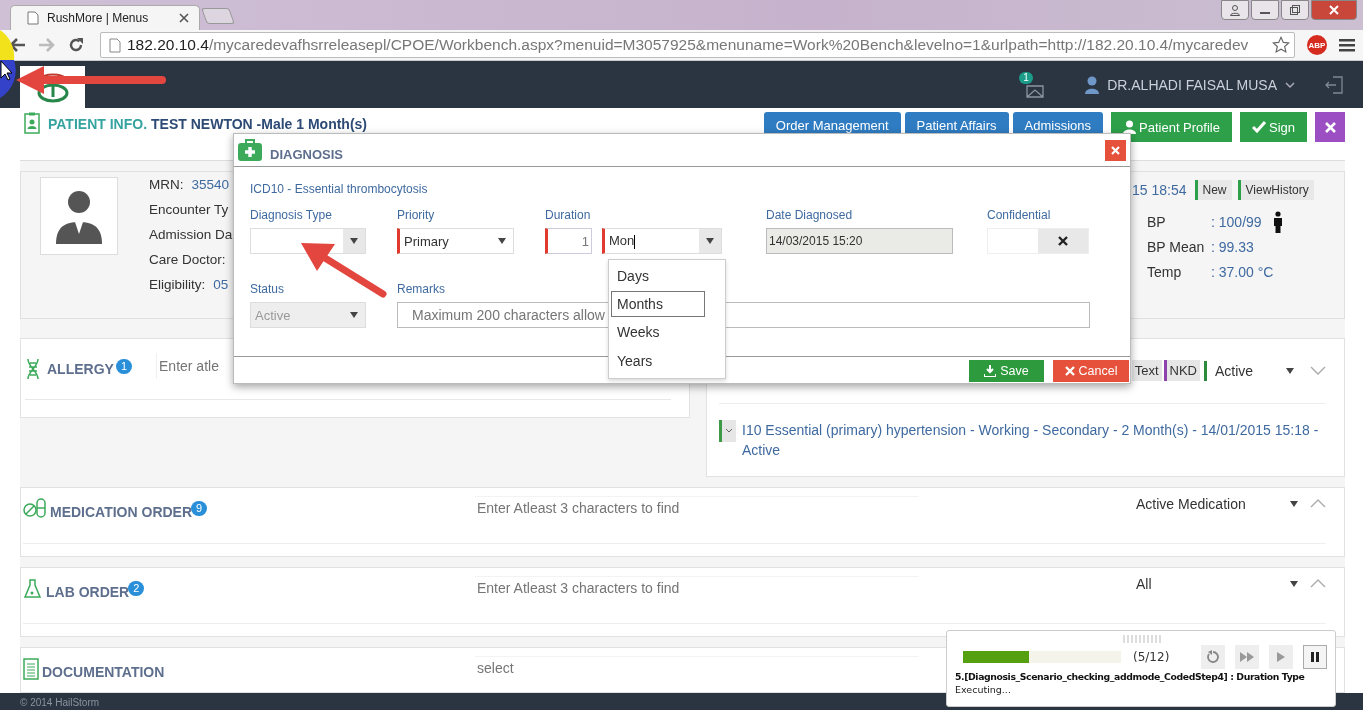  Describe the element at coordinates (291, 215) in the screenshot. I see `field-label: Diagnosis Type` at that location.